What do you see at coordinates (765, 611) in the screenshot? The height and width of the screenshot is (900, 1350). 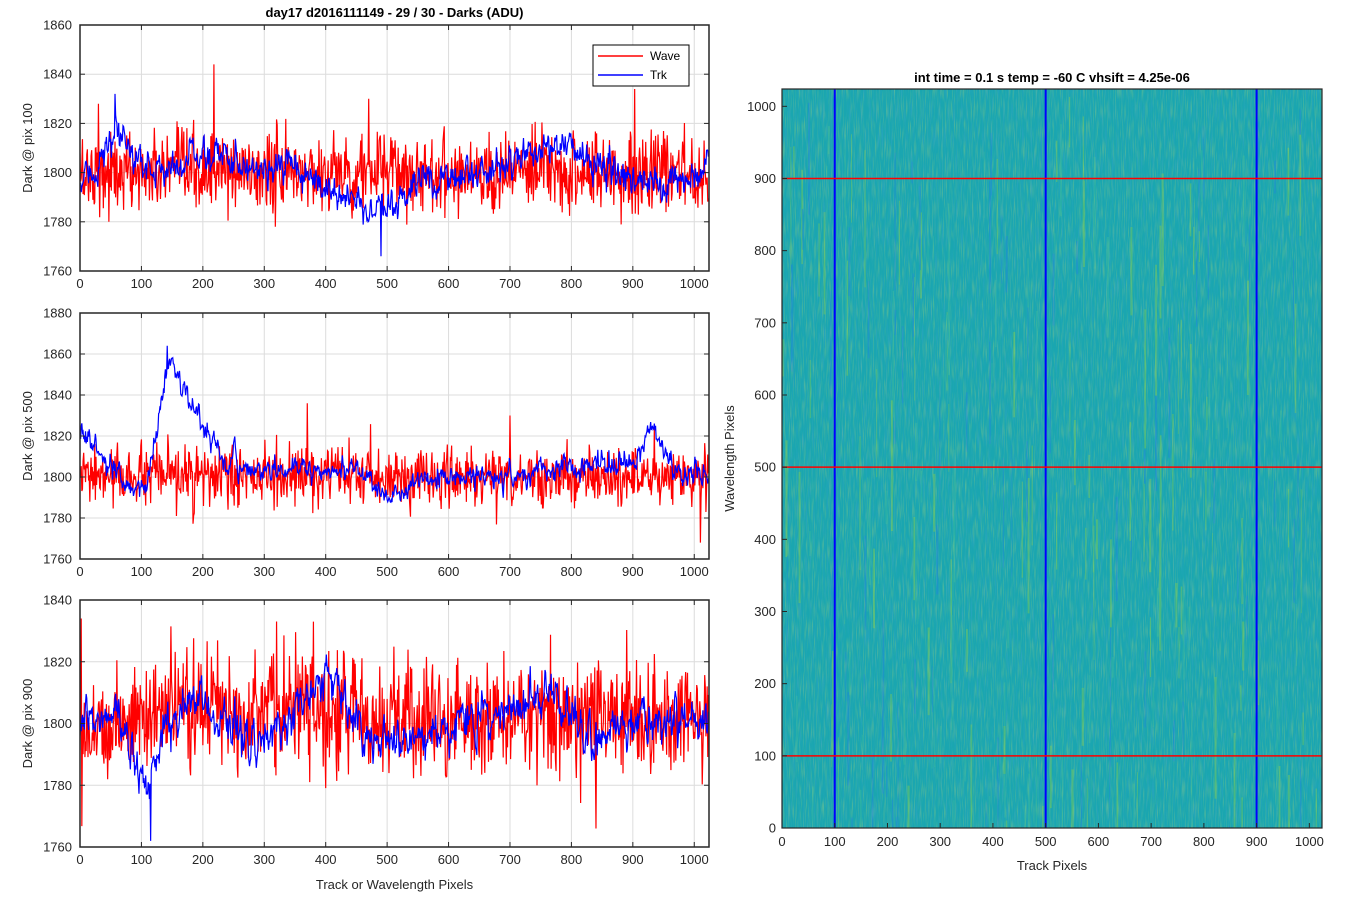 I see `y-tick-label: 300` at bounding box center [765, 611].